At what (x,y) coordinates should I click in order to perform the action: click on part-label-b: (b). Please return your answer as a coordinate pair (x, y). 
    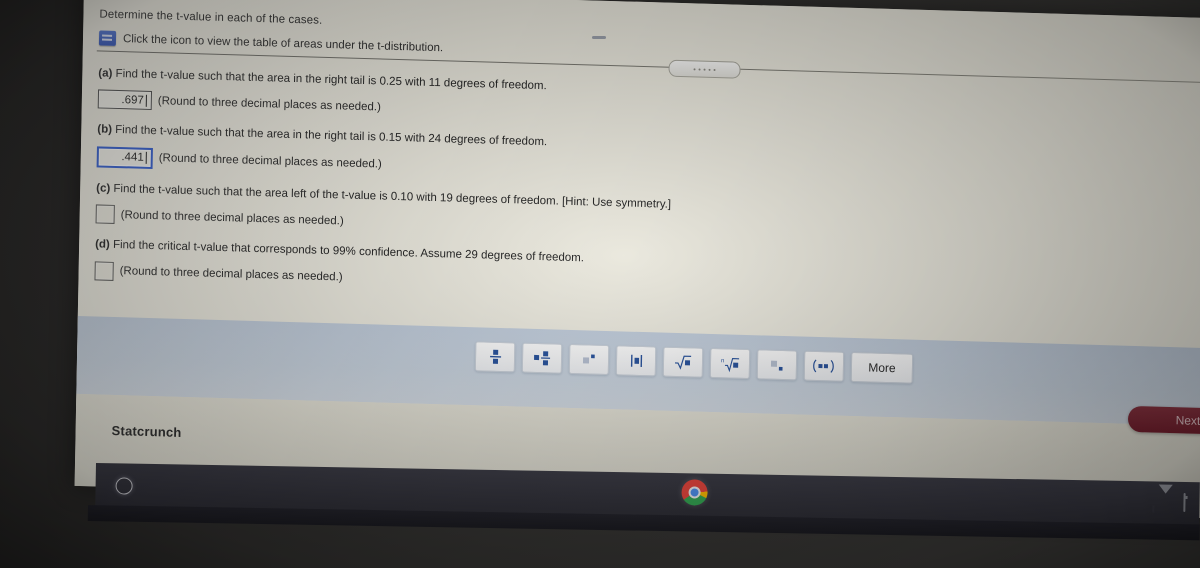
    Looking at the image, I should click on (105, 130).